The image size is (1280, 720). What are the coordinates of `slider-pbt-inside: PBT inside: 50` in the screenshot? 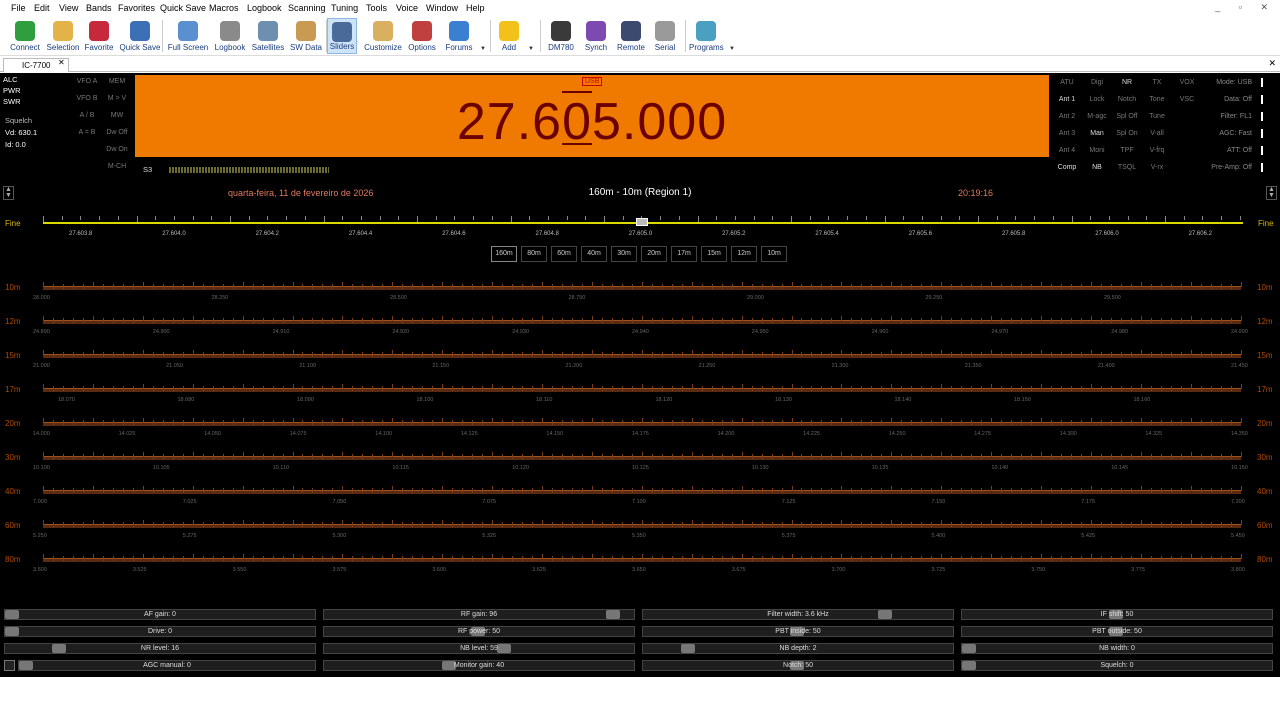 It's located at (798, 631).